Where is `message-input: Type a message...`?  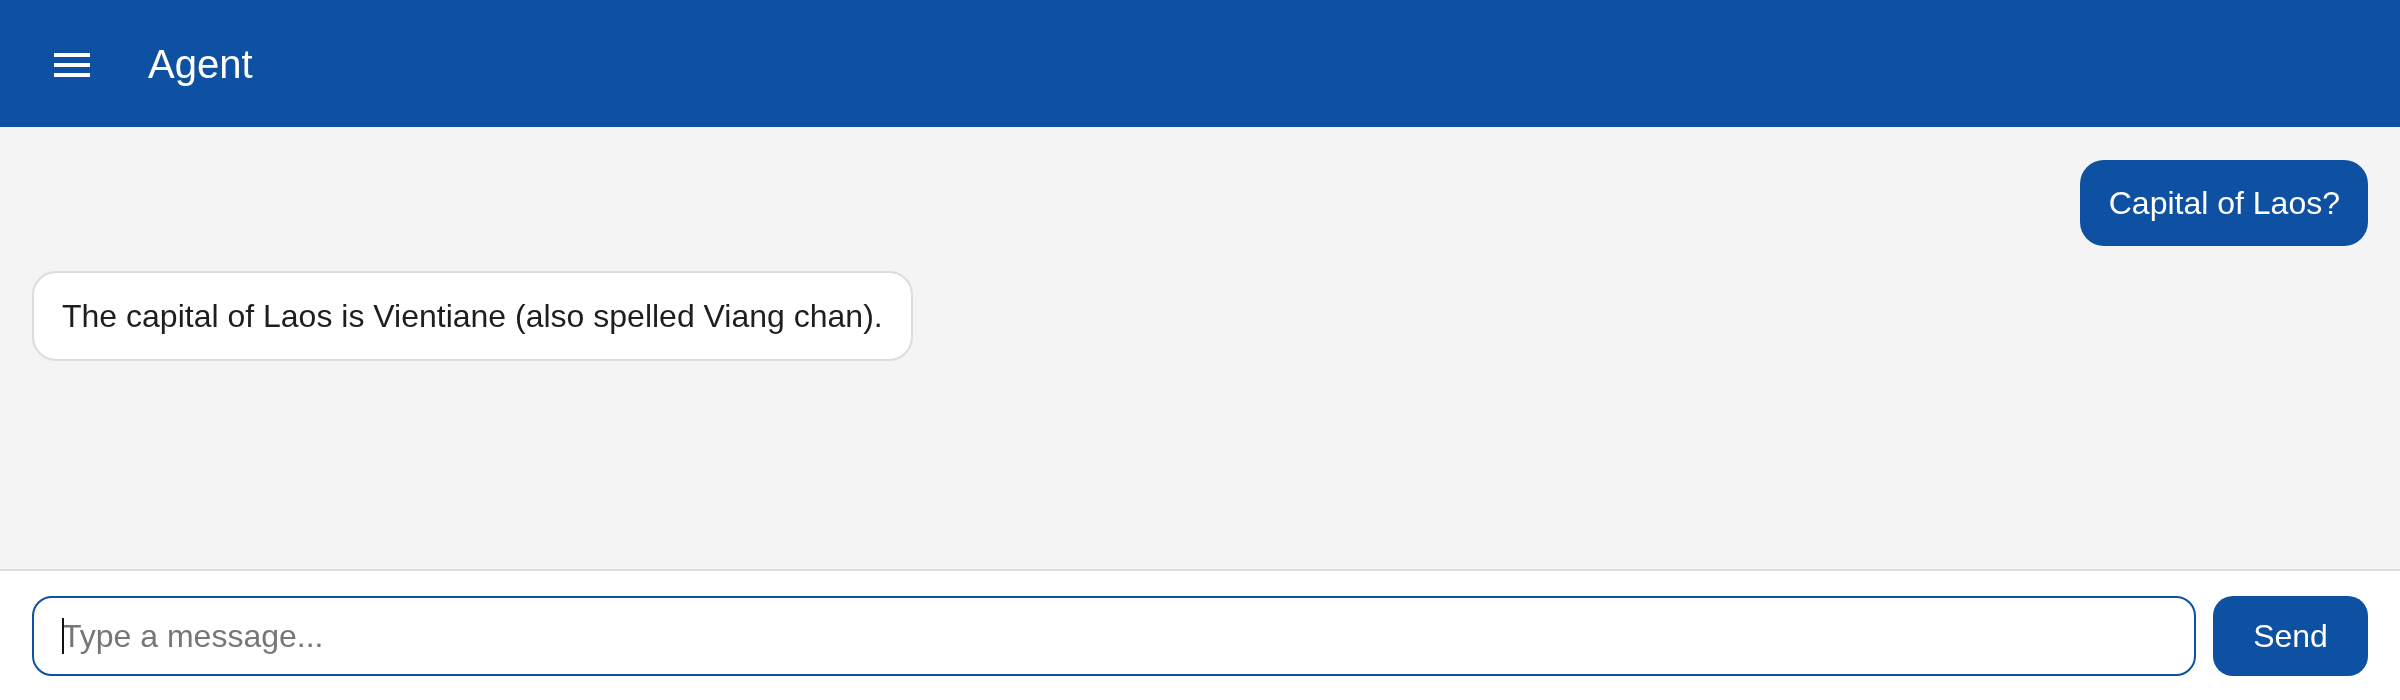 message-input: Type a message... is located at coordinates (1114, 636).